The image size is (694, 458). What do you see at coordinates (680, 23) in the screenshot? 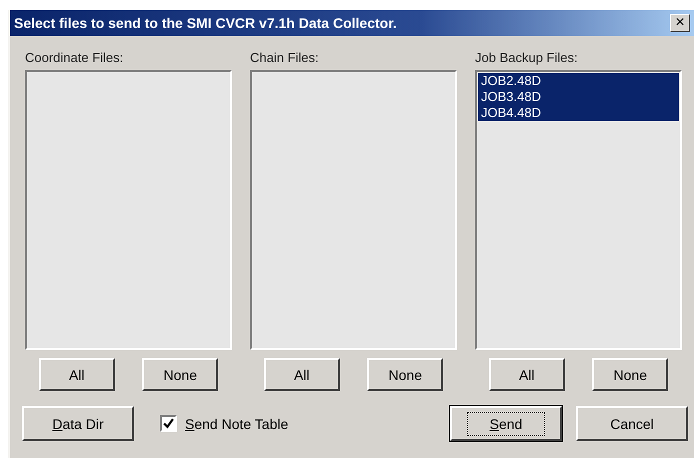
I see `close-button: ×` at bounding box center [680, 23].